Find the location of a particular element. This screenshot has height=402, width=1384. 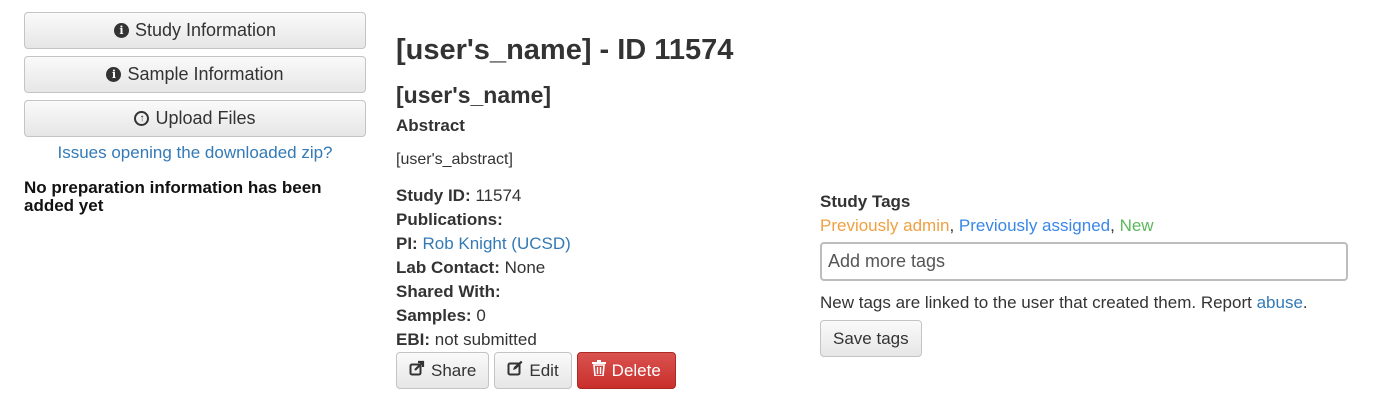

edit-icon is located at coordinates (515, 370).